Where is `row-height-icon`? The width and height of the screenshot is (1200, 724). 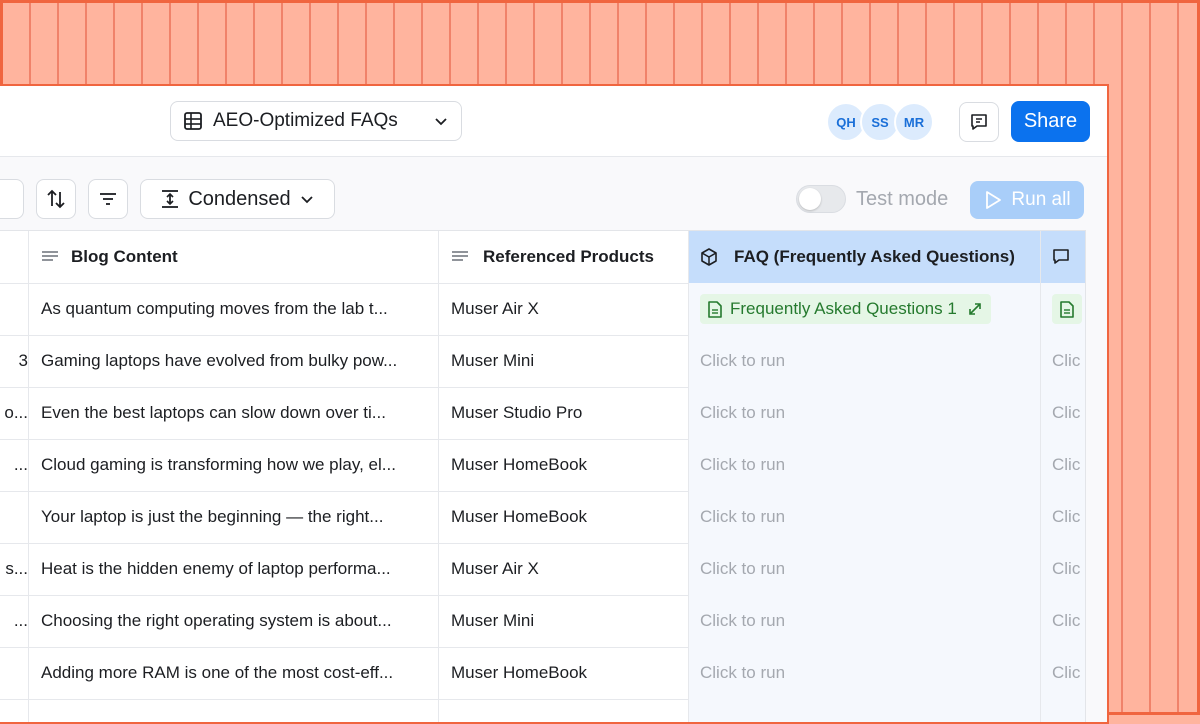 row-height-icon is located at coordinates (170, 199).